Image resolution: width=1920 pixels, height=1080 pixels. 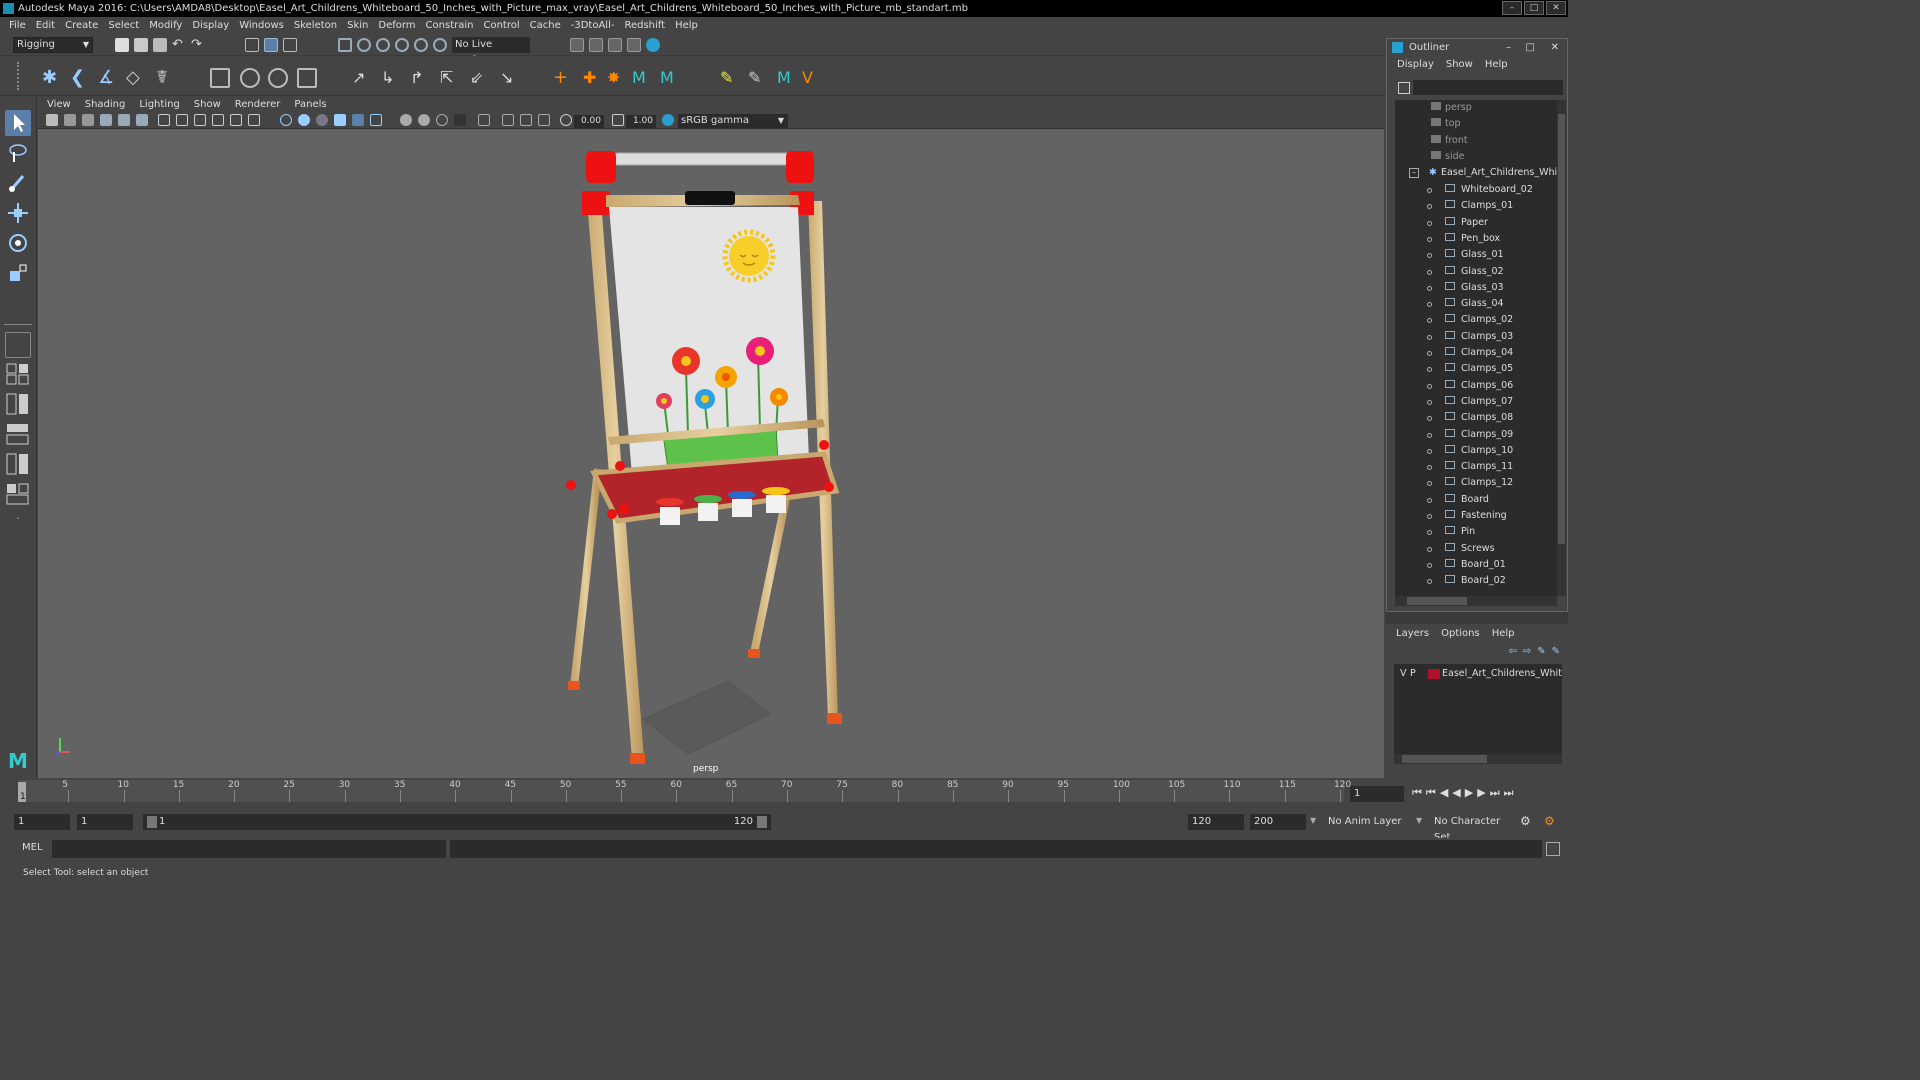 What do you see at coordinates (577, 45) in the screenshot?
I see `render-view-icon` at bounding box center [577, 45].